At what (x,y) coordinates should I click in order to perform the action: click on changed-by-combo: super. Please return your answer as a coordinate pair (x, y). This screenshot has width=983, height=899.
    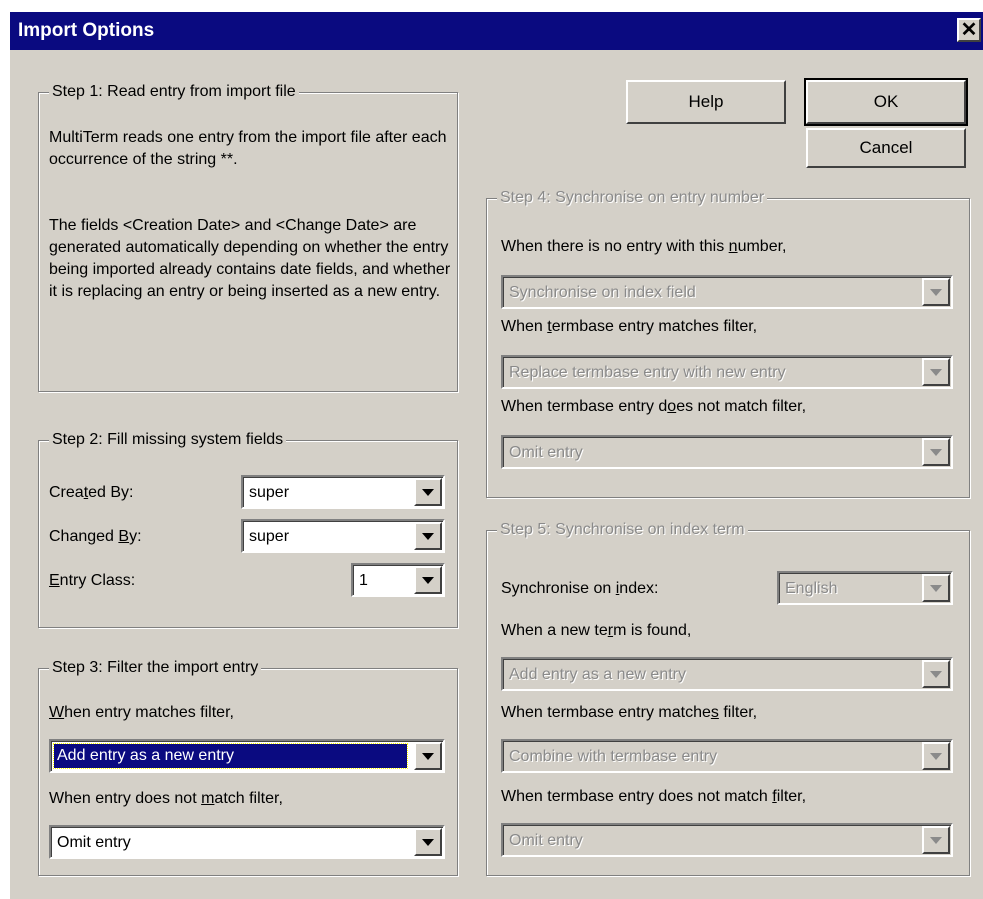
    Looking at the image, I should click on (343, 536).